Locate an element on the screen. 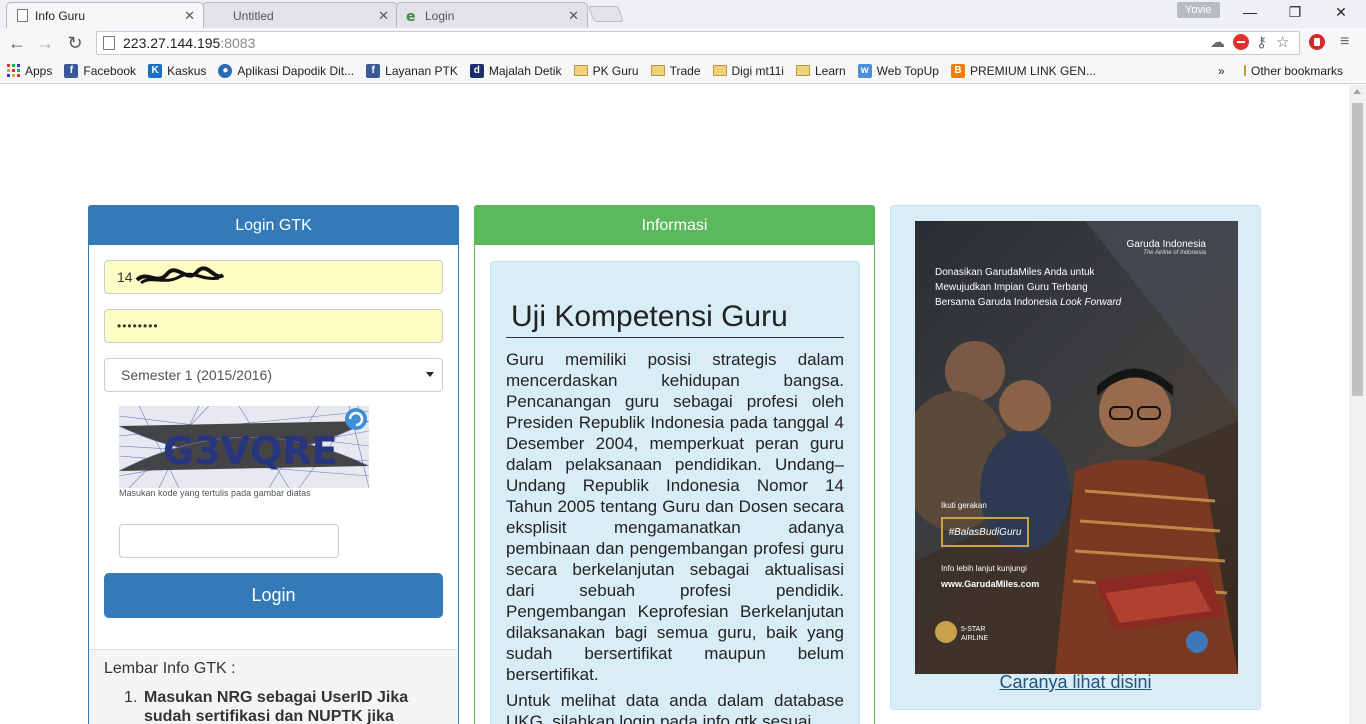 This screenshot has width=1366, height=724. back-arrow-icon: ← is located at coordinates (17, 43).